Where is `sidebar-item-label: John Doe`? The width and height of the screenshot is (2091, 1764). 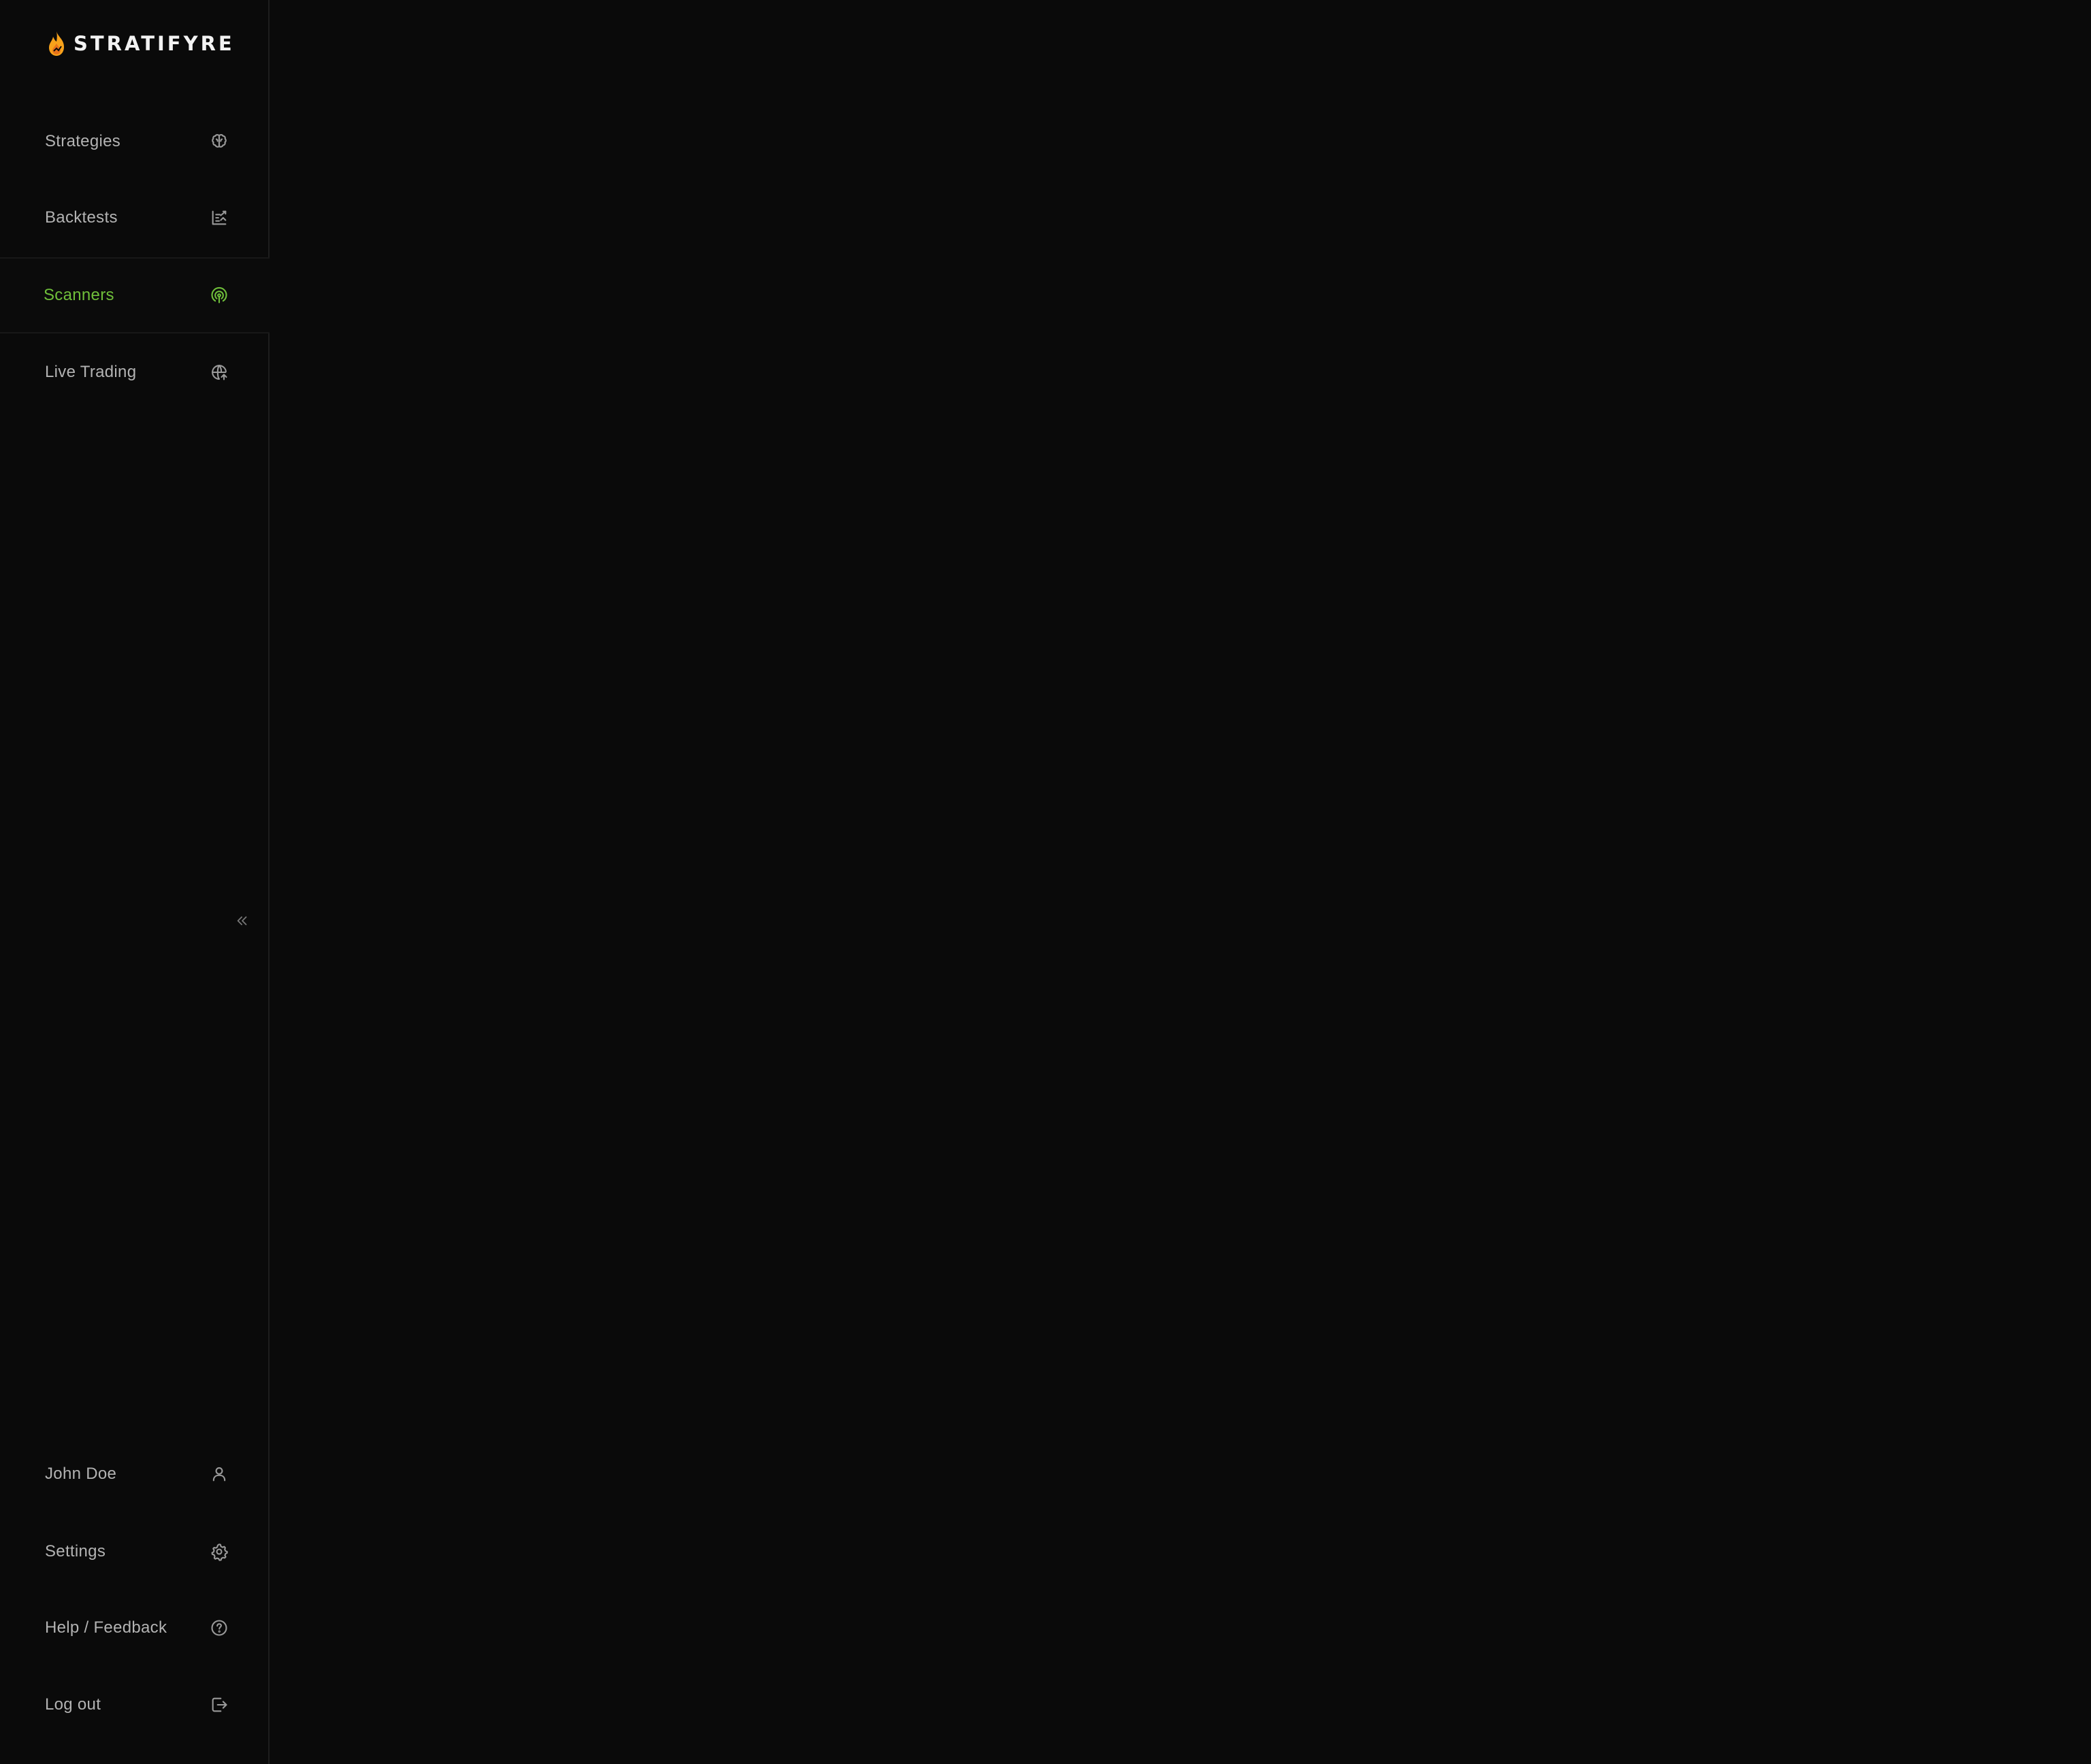
sidebar-item-label: John Doe is located at coordinates (81, 1474).